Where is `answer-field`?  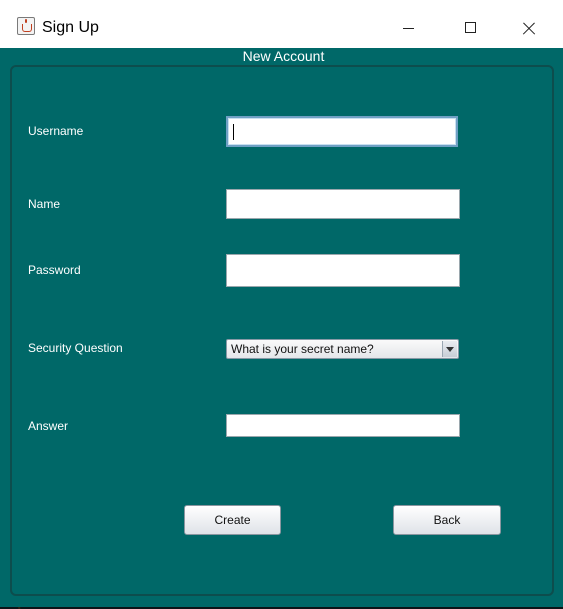 answer-field is located at coordinates (343, 425).